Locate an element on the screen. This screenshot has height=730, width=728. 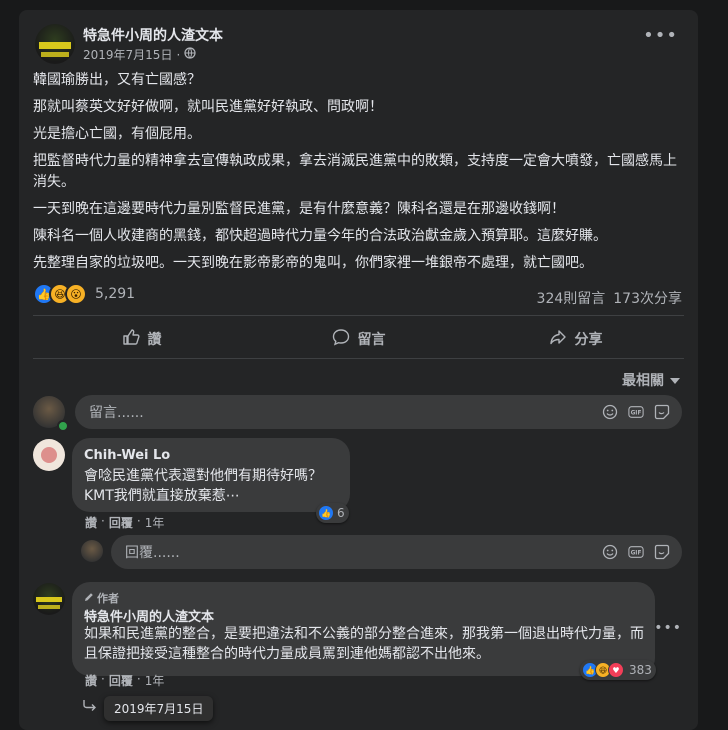
date-tooltip: 2019年7月15日 is located at coordinates (159, 708).